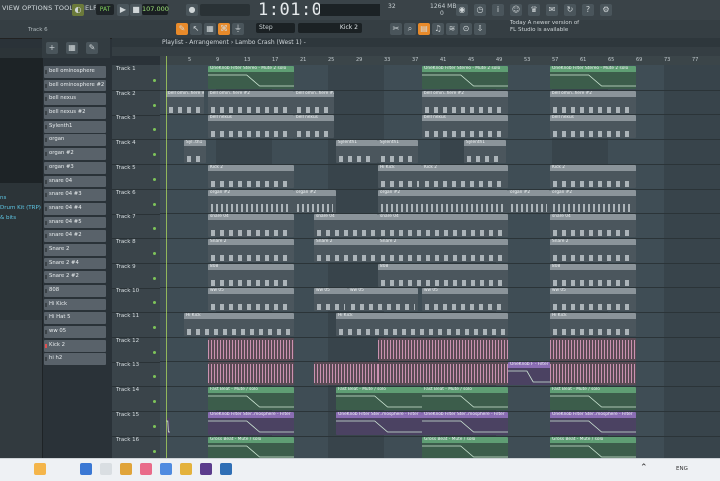  I want to click on app-icon, so click(206, 469).